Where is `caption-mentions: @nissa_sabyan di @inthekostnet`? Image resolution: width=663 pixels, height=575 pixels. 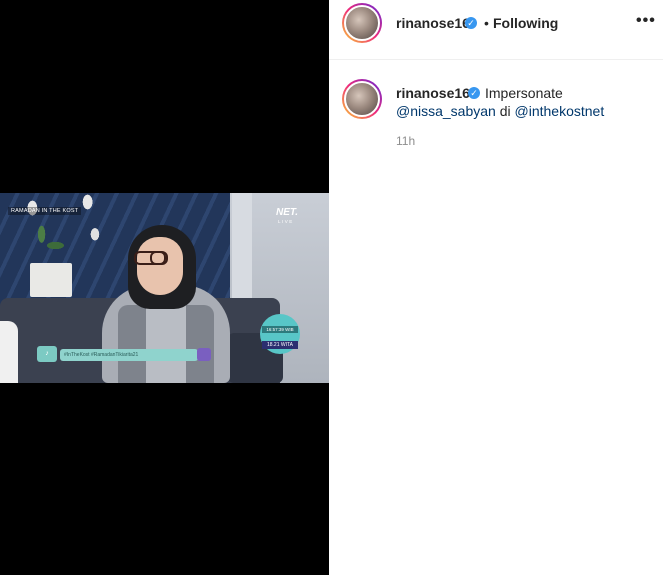 caption-mentions: @nissa_sabyan di @inthekostnet is located at coordinates (500, 111).